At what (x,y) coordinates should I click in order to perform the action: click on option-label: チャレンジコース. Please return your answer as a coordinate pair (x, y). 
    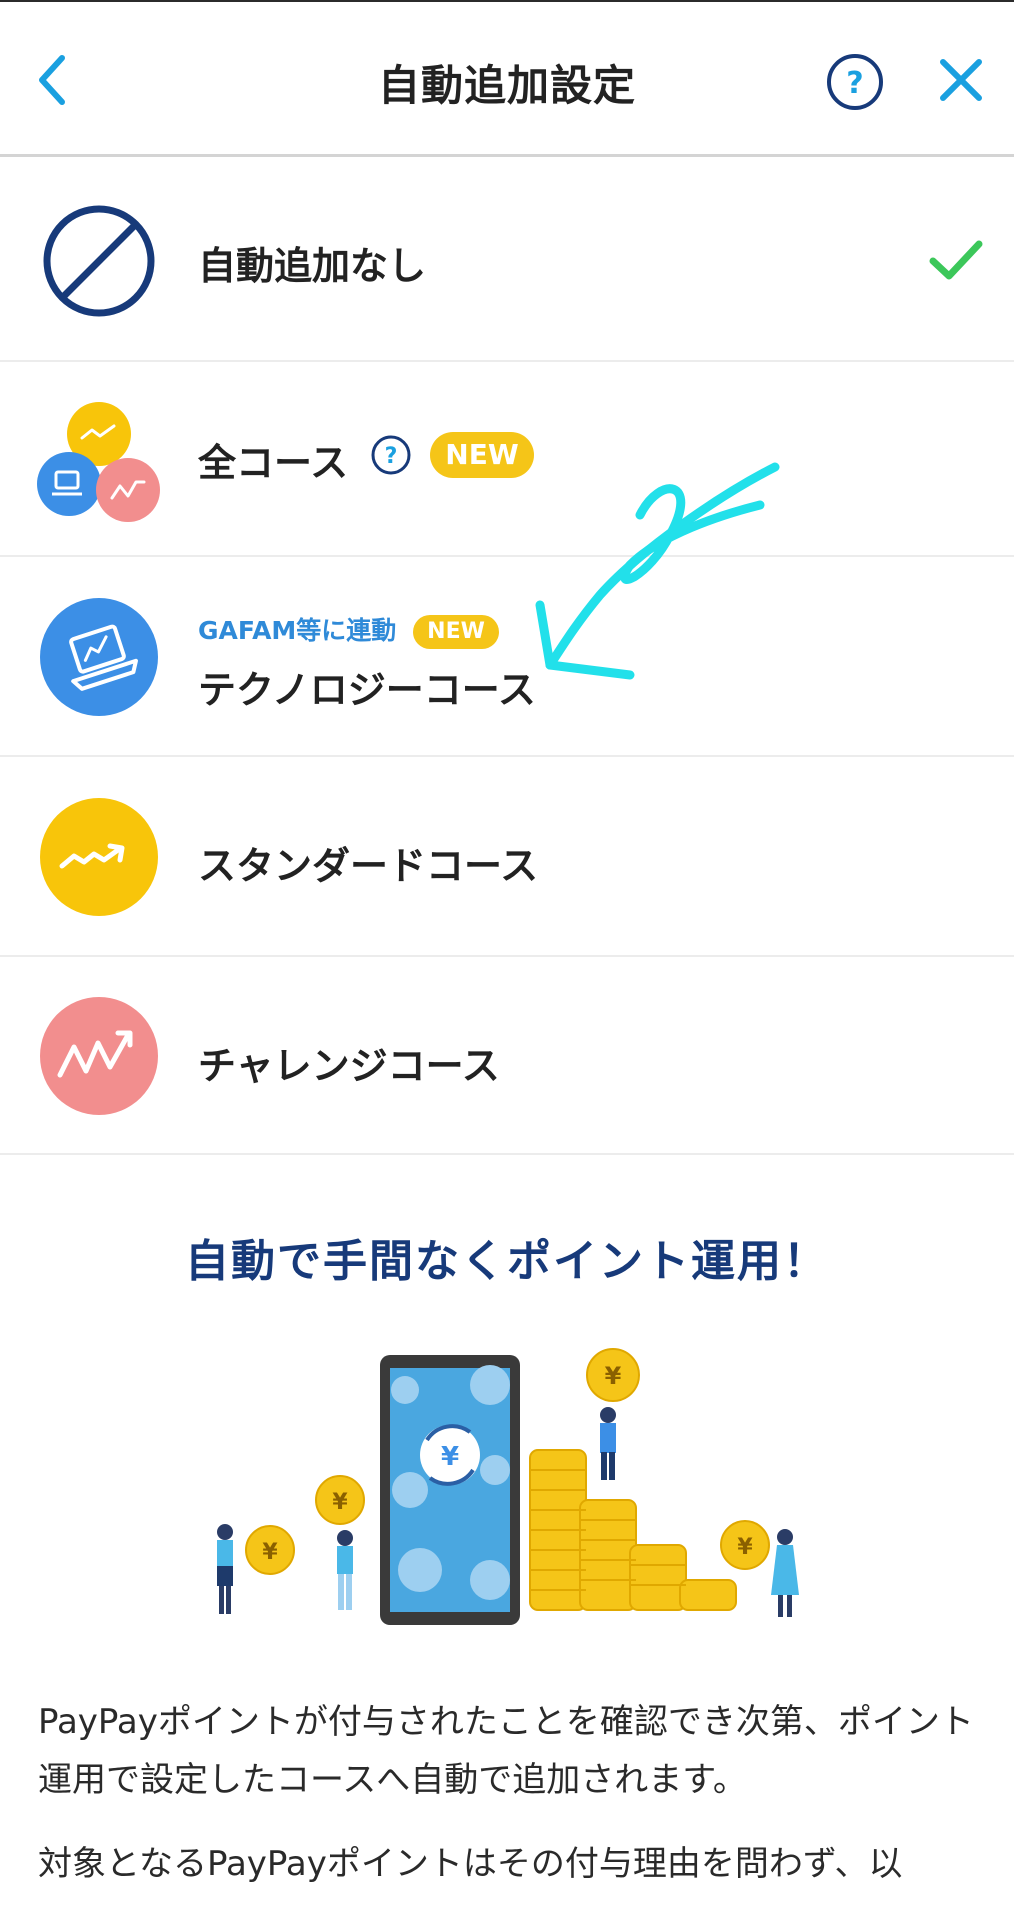
    Looking at the image, I should click on (349, 1066).